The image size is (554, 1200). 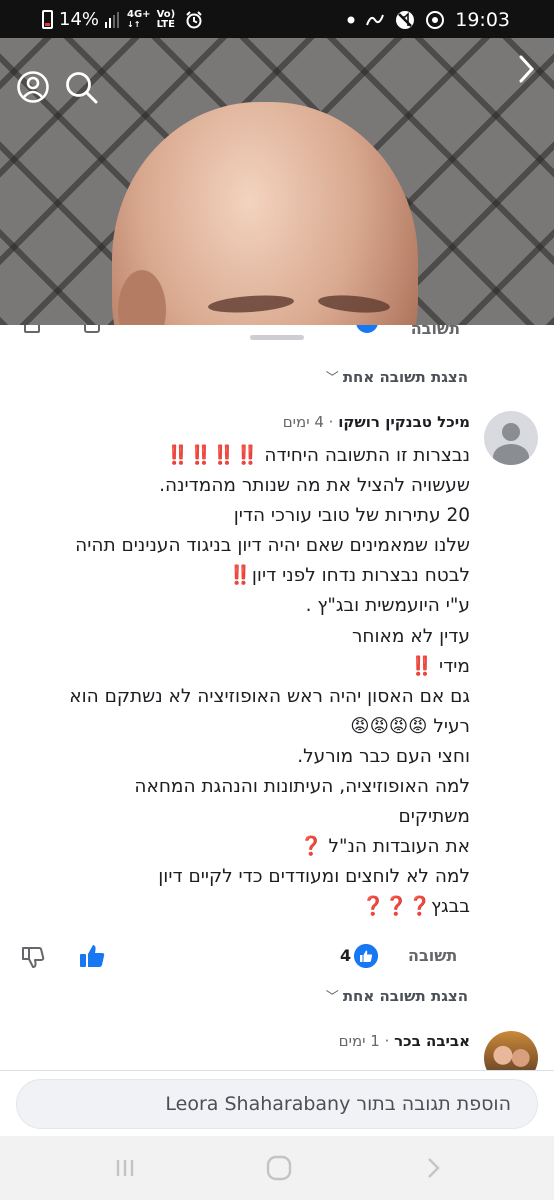 What do you see at coordinates (359, 1041) in the screenshot?
I see `comment-time: 1 ימים` at bounding box center [359, 1041].